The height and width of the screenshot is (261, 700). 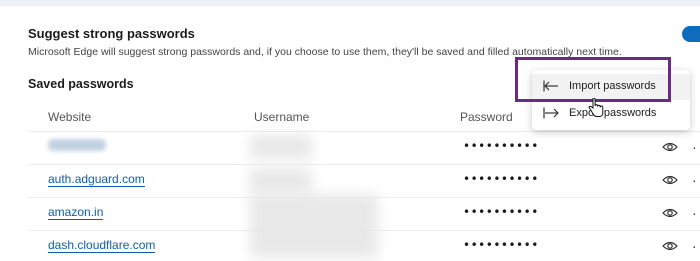 What do you see at coordinates (551, 113) in the screenshot?
I see `export-arrow-icon` at bounding box center [551, 113].